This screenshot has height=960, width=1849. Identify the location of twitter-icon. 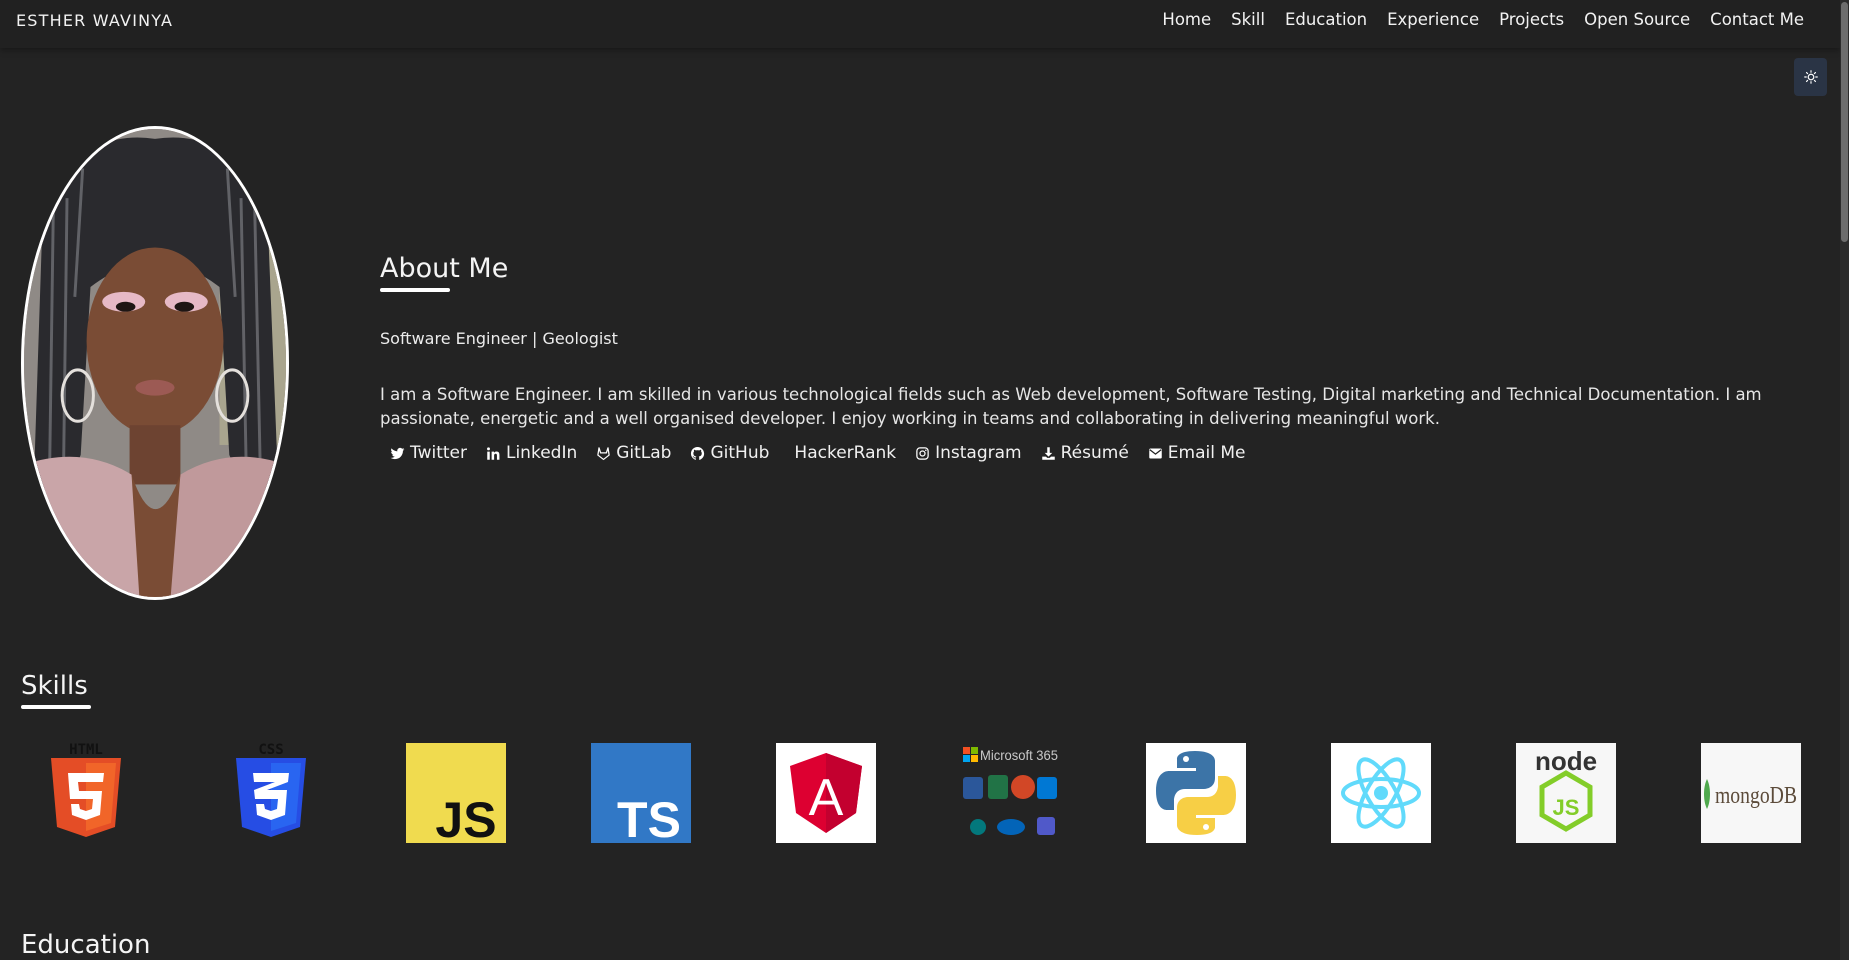
(397, 453).